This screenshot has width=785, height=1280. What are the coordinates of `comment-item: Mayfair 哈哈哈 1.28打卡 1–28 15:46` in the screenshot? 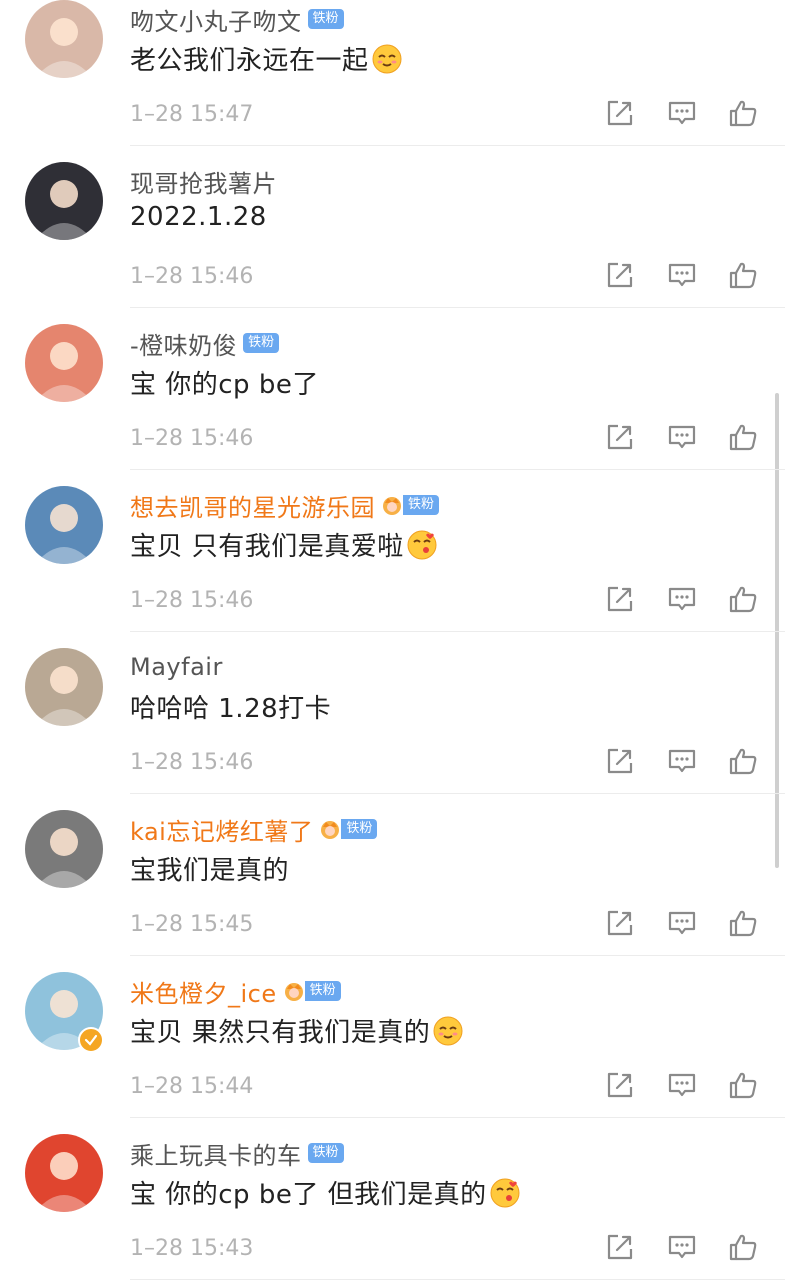 It's located at (392, 729).